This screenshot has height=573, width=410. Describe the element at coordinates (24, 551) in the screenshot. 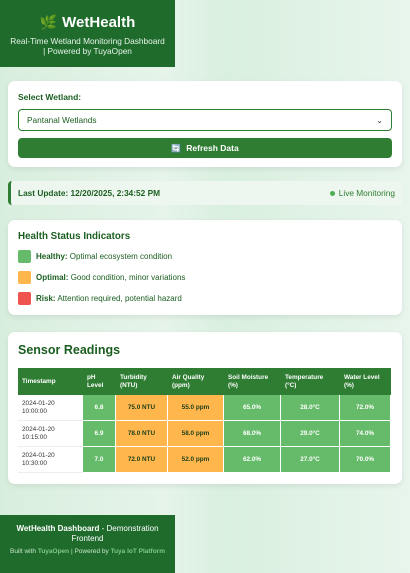

I see `footer-built-prefix: Built with` at that location.